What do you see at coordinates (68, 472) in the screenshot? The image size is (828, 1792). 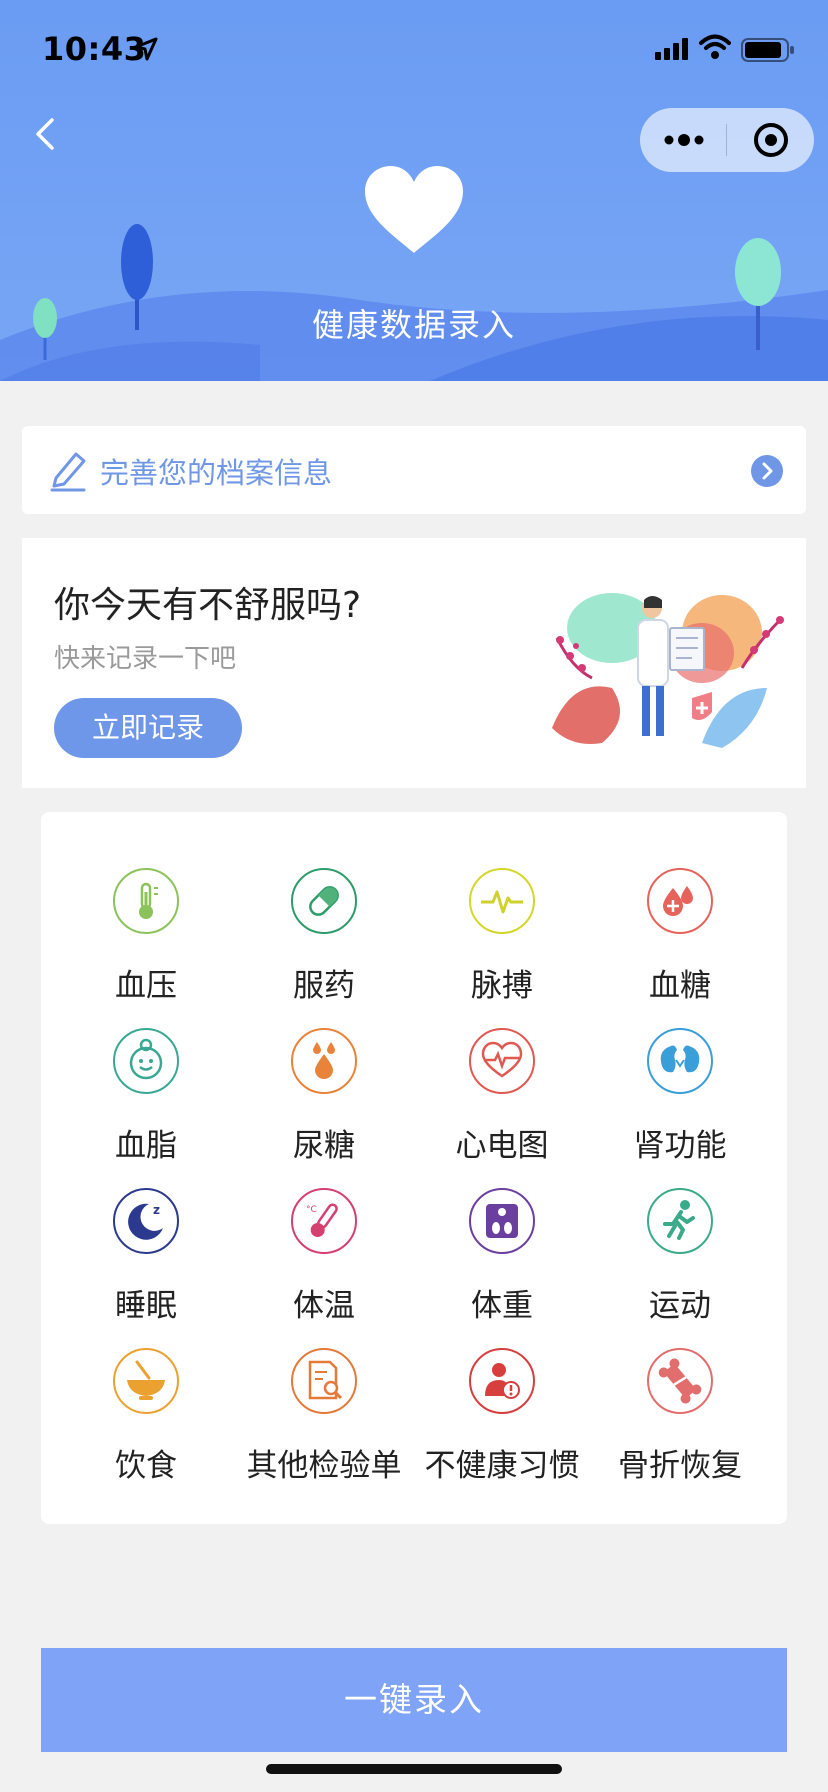 I see `pencil-icon` at bounding box center [68, 472].